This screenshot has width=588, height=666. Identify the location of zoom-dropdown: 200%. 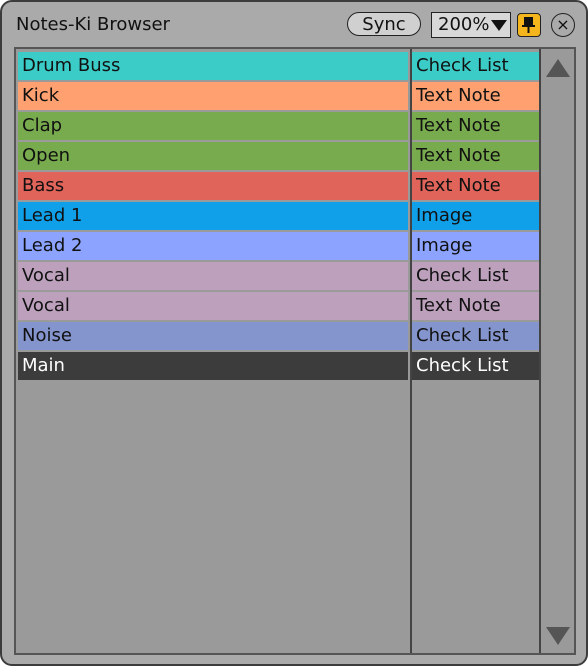
(471, 25).